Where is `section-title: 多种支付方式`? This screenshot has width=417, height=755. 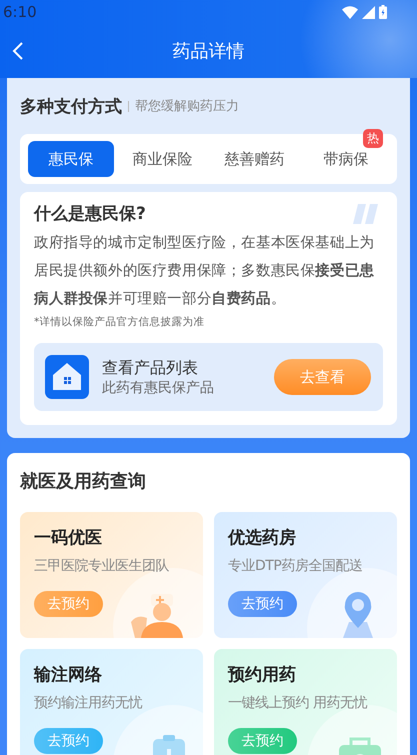
section-title: 多种支付方式 is located at coordinates (71, 107).